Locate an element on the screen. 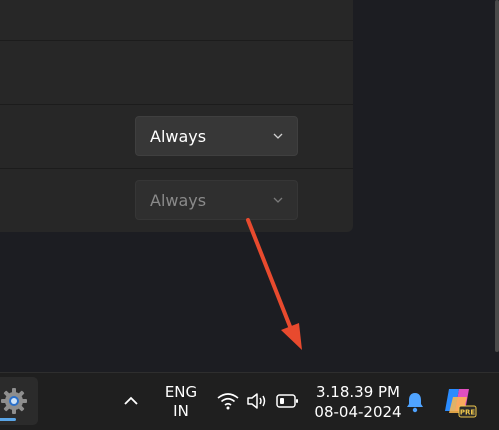 This screenshot has width=499, height=430. clock-time: 3.18.39 PM is located at coordinates (357, 392).